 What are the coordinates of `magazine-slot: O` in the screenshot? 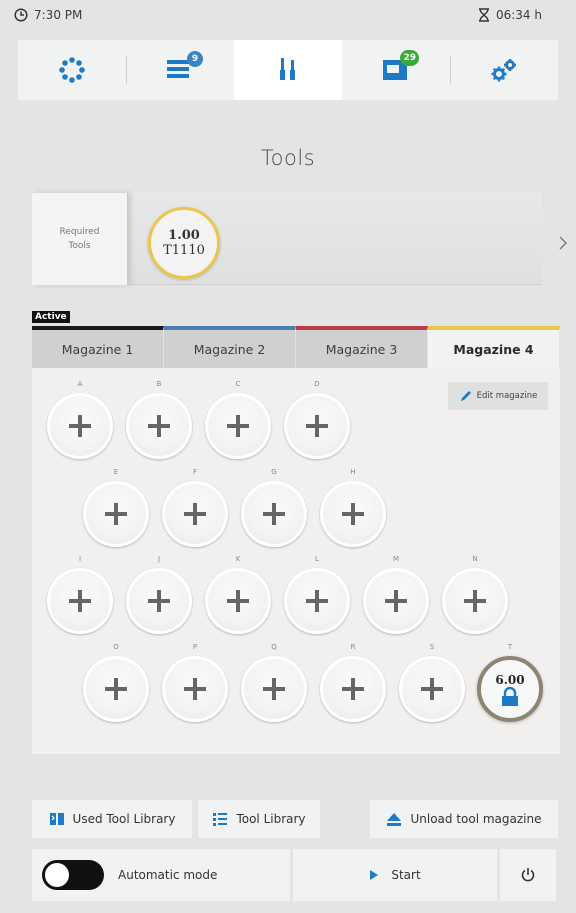 It's located at (116, 687).